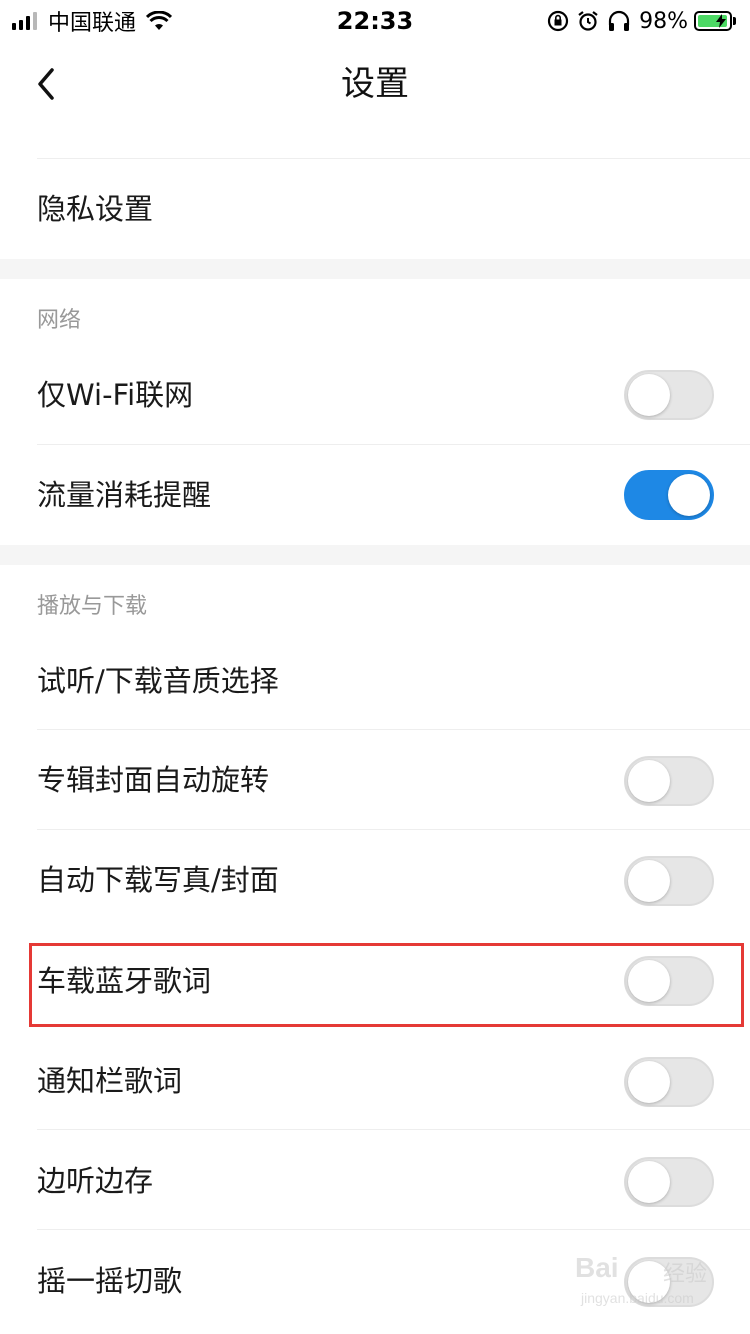  What do you see at coordinates (375, 780) in the screenshot?
I see `album-cover-rotate-row: 专辑封面自动旋转` at bounding box center [375, 780].